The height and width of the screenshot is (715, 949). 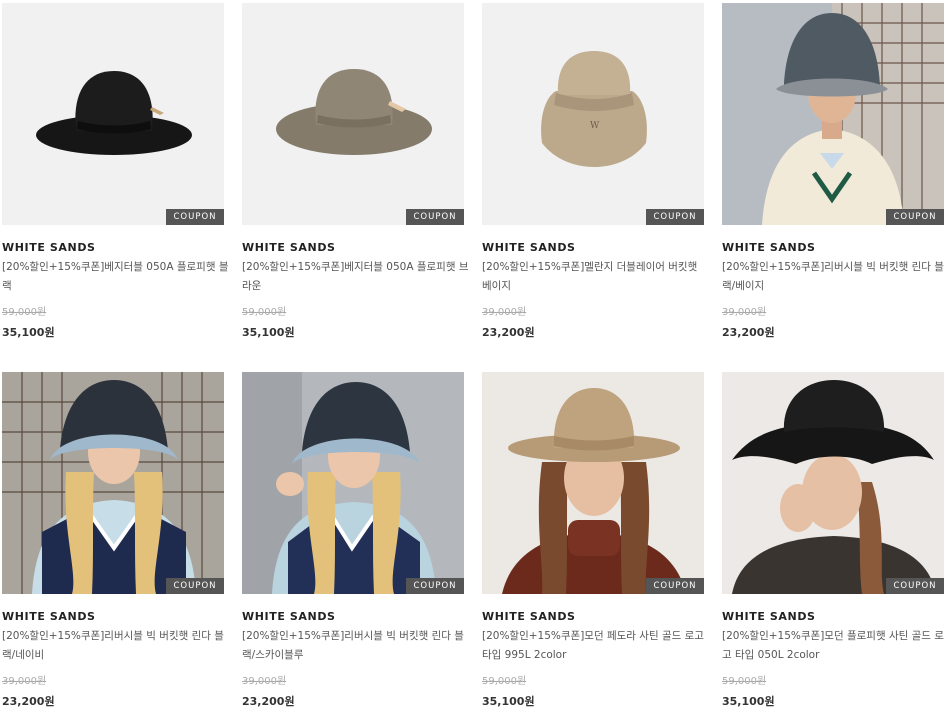 I want to click on product-name: [20%할인+15%쿠폰]리버시블 빅 버킷햇 린다 블랙/네이비, so click(x=116, y=647).